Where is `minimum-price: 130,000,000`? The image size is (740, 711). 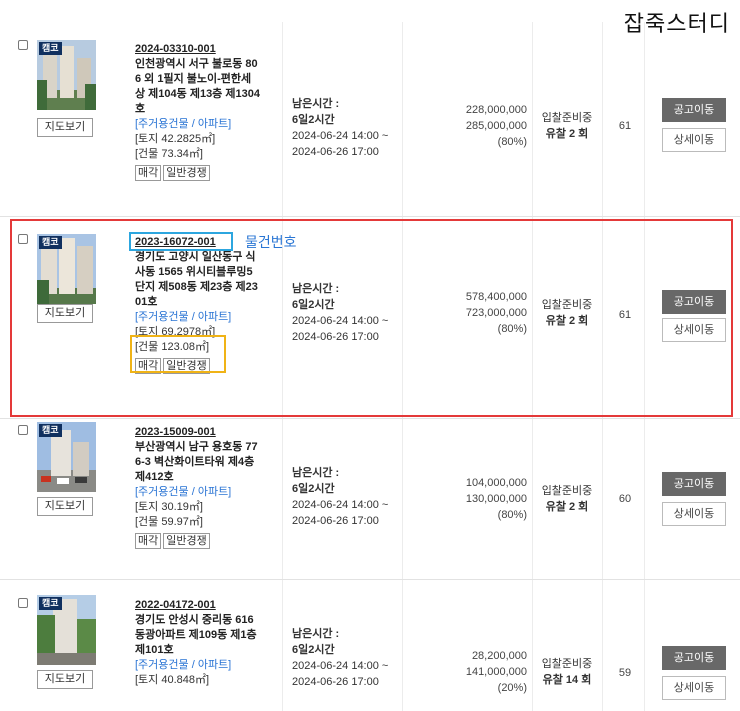 minimum-price: 130,000,000 is located at coordinates (496, 499).